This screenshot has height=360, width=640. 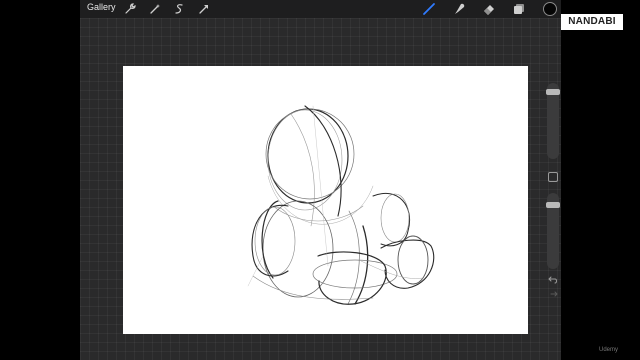 What do you see at coordinates (553, 231) in the screenshot?
I see `opacity-slider` at bounding box center [553, 231].